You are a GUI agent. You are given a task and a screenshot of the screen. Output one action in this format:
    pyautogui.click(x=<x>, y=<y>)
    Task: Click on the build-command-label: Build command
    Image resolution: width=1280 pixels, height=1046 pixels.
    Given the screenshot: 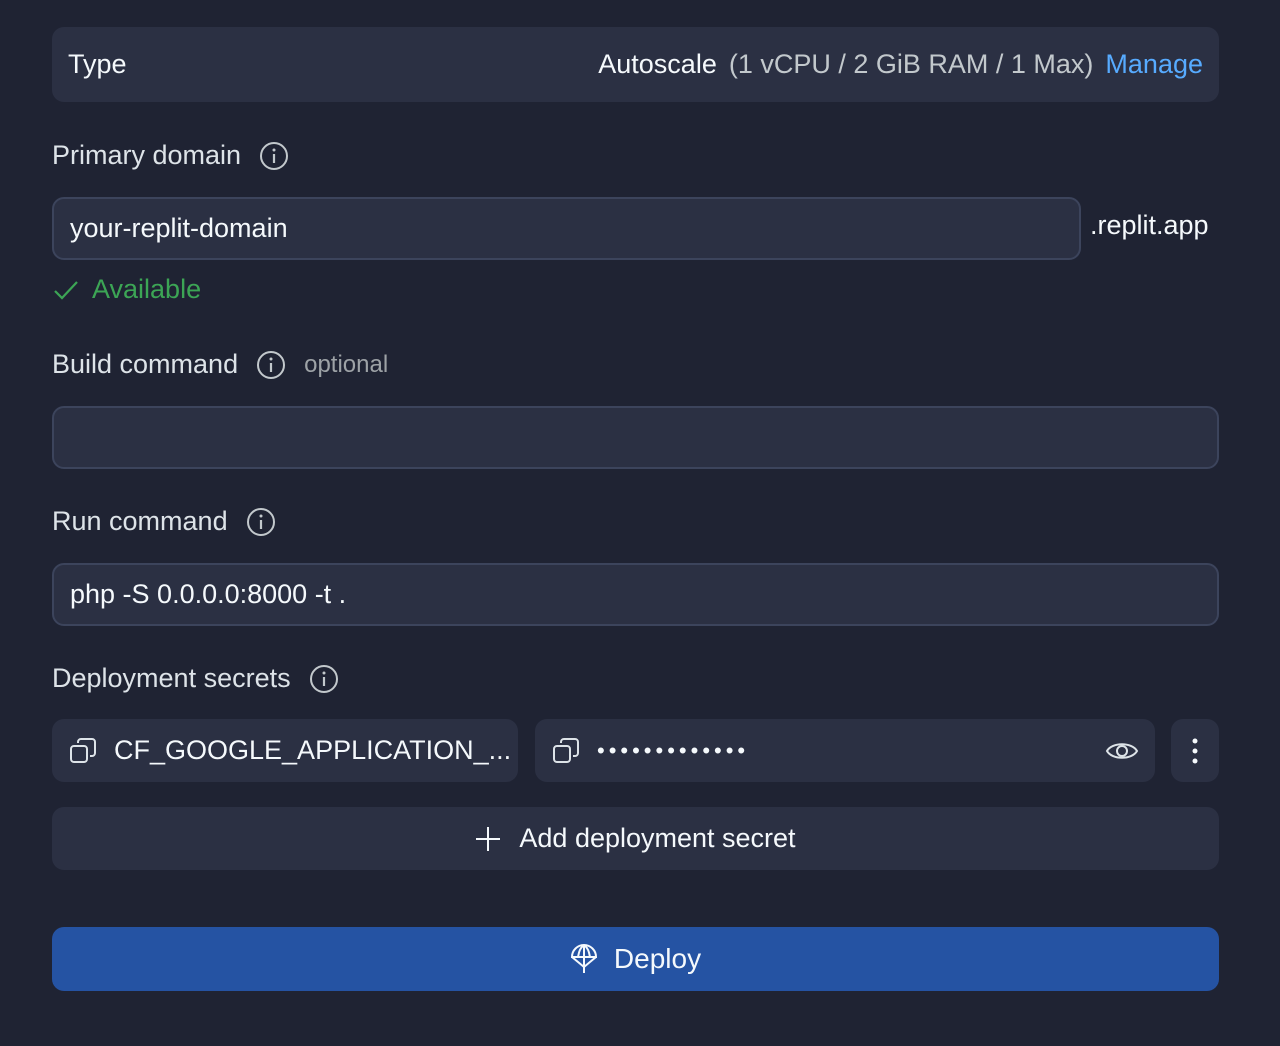 What is the action you would take?
    pyautogui.click(x=145, y=364)
    